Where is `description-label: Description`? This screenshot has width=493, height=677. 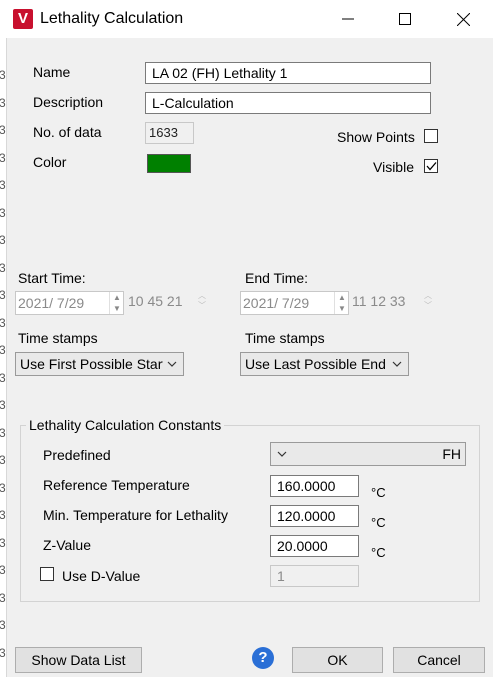
description-label: Description is located at coordinates (68, 102).